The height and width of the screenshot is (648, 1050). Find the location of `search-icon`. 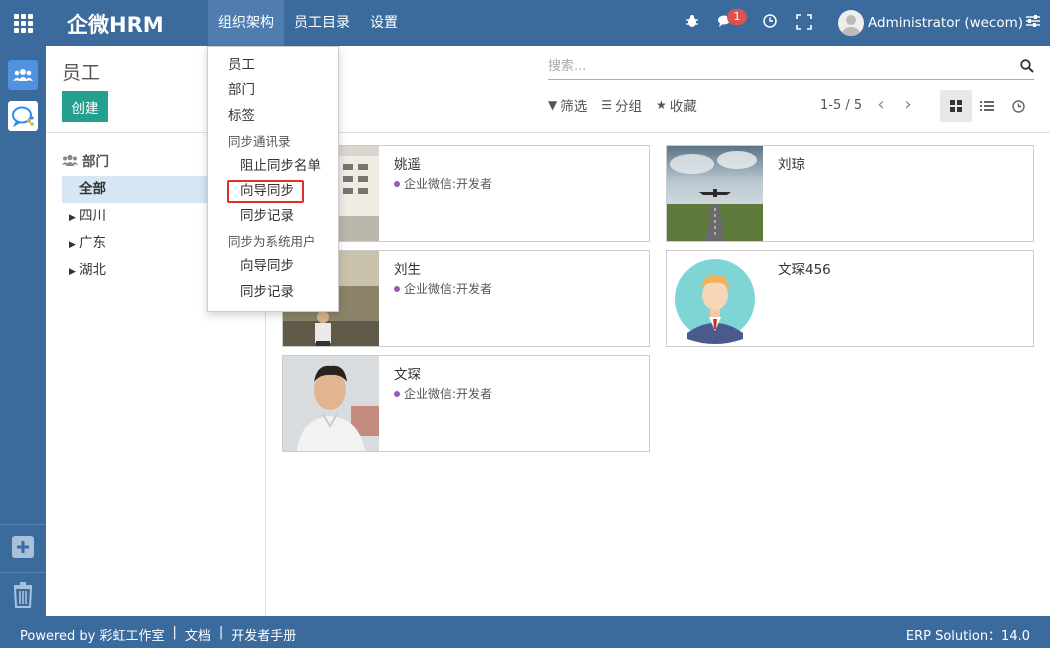

search-icon is located at coordinates (1027, 66).